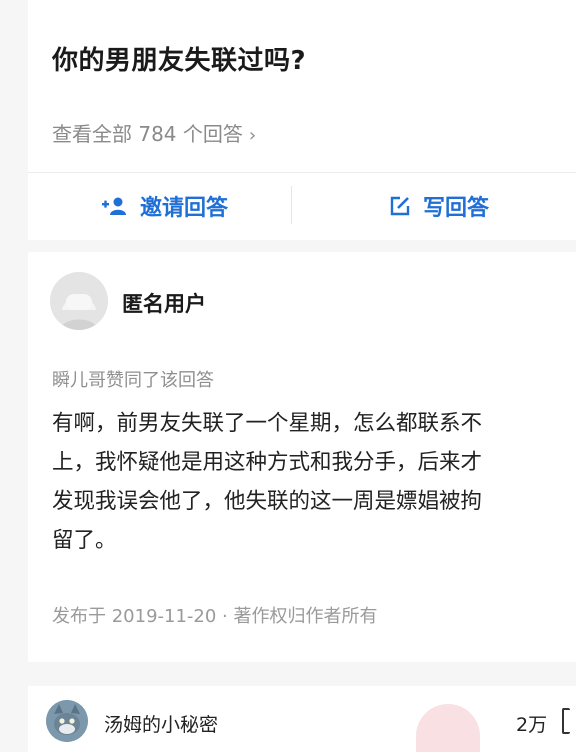  I want to click on answer-line: 上，我怀疑他是用这种方式和我分手，后来才, so click(267, 462).